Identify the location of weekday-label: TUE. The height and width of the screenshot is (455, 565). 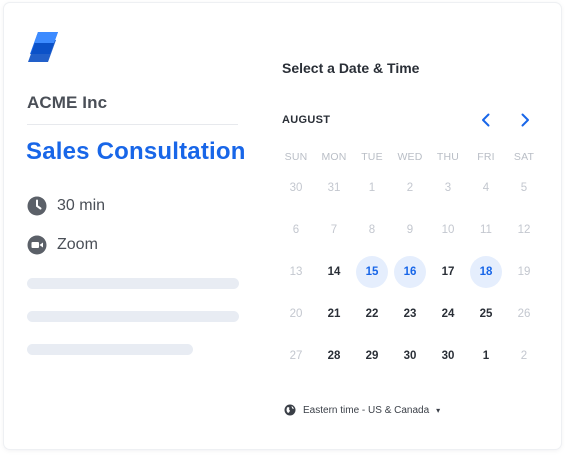
(372, 157).